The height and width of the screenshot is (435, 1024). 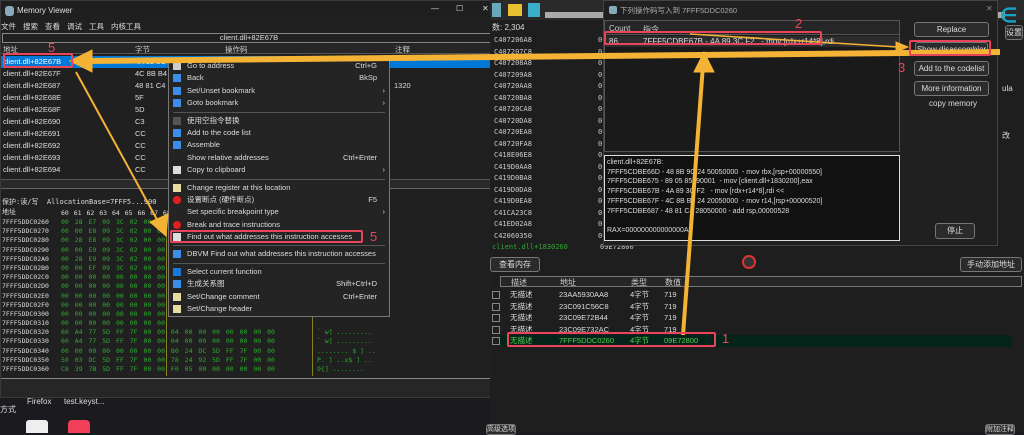 I want to click on step-number-3: 3, so click(x=902, y=67).